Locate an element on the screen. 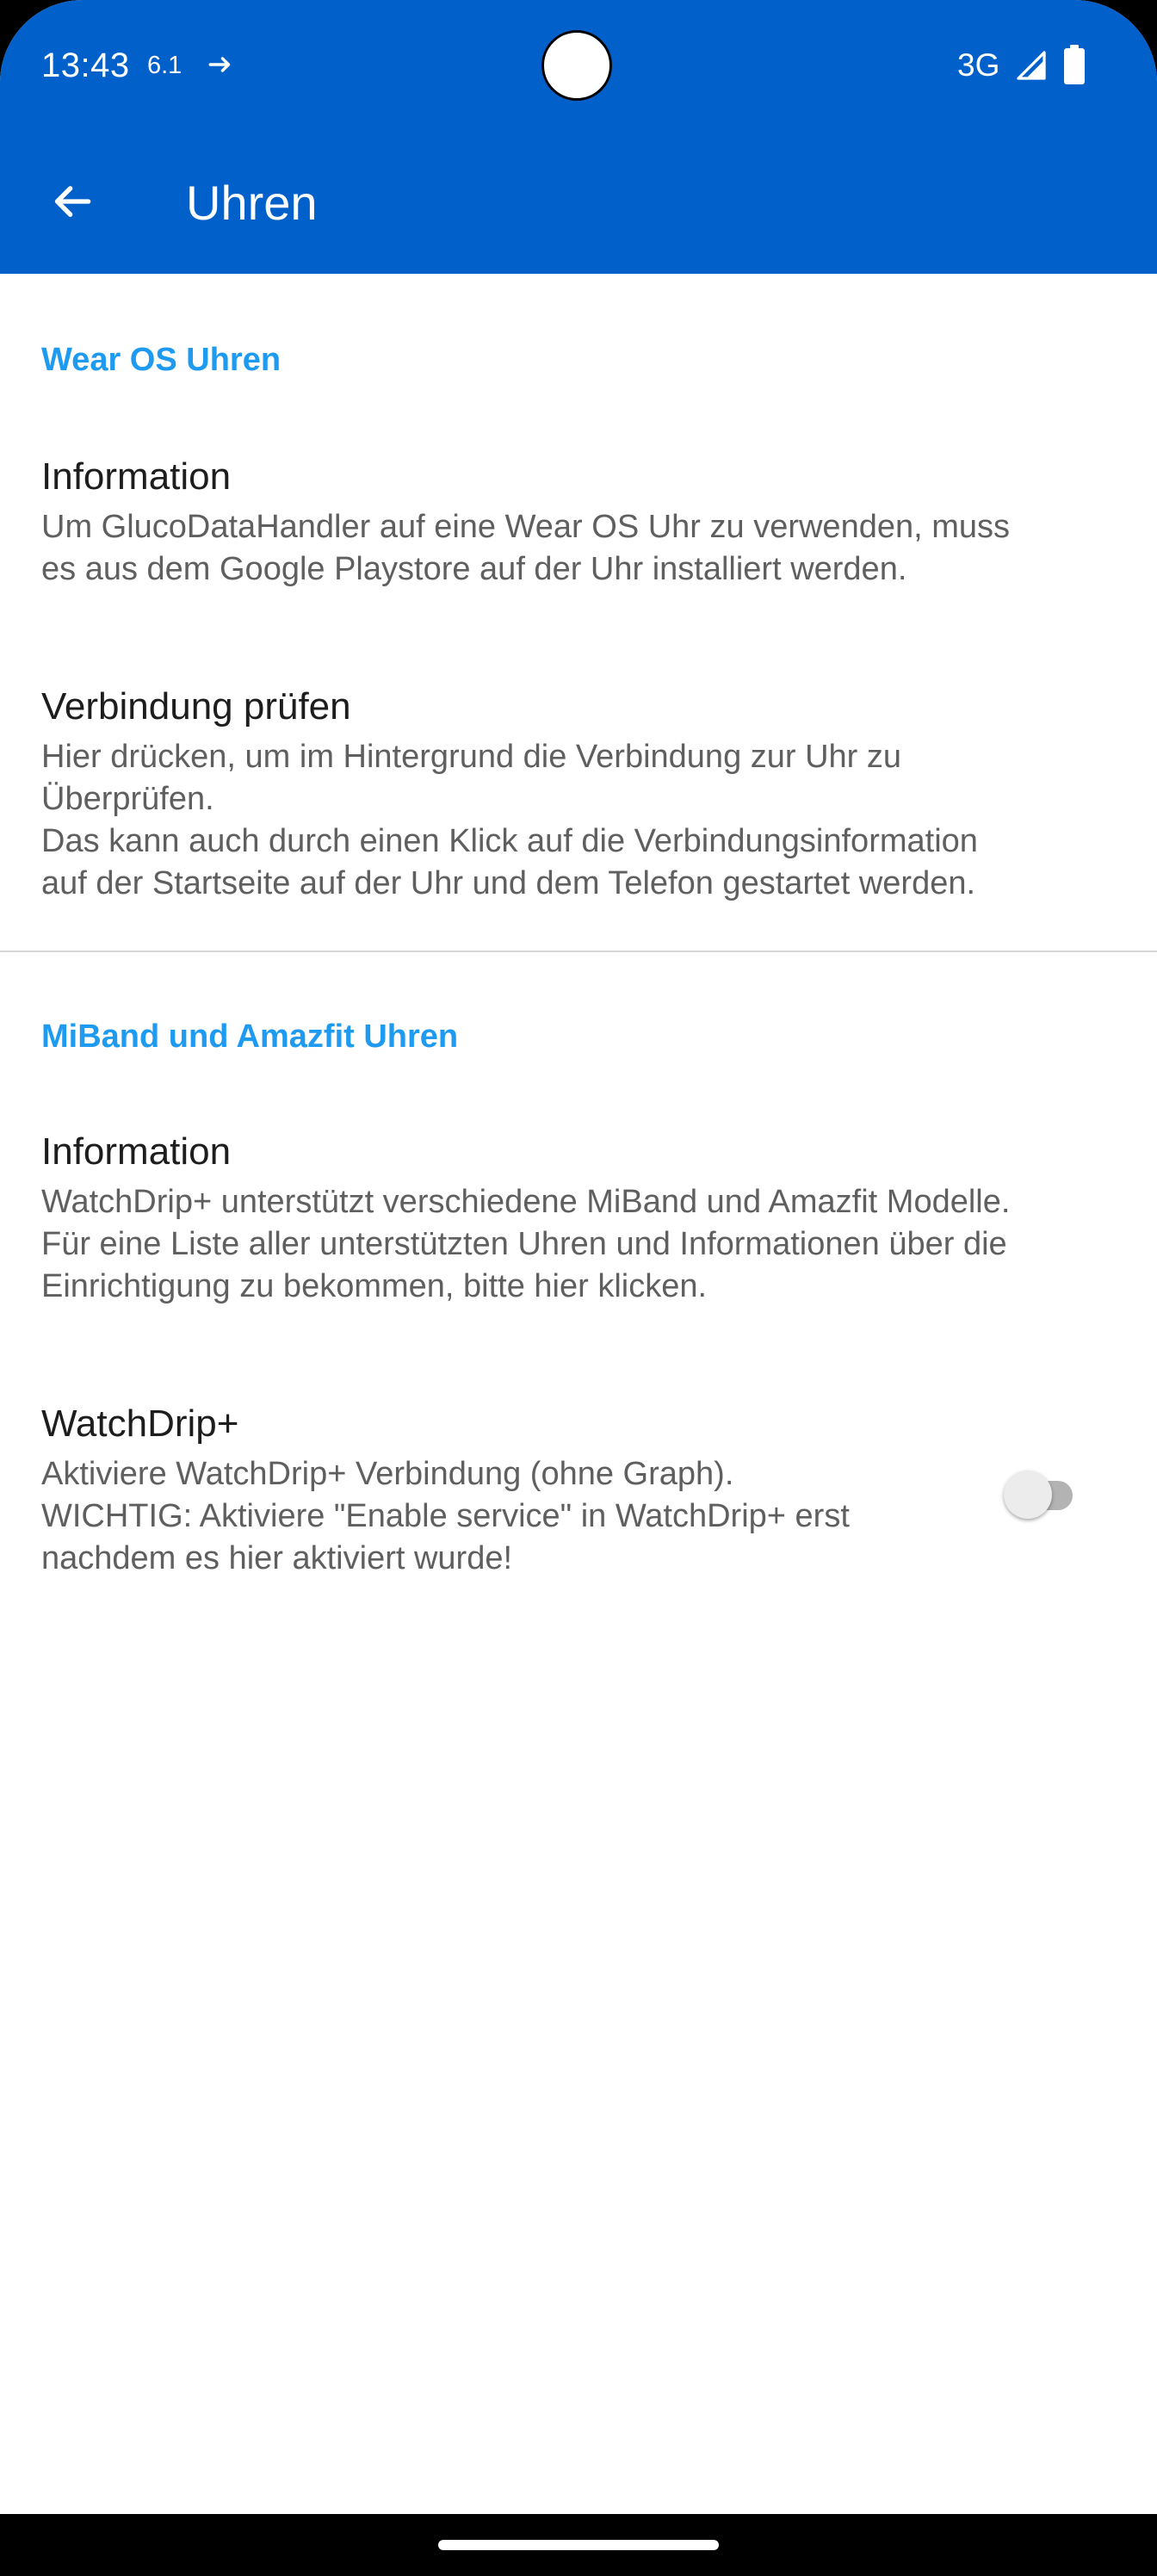 The height and width of the screenshot is (2576, 1157). app-bar: 13:43 6.1 3G Uhren is located at coordinates (579, 137).